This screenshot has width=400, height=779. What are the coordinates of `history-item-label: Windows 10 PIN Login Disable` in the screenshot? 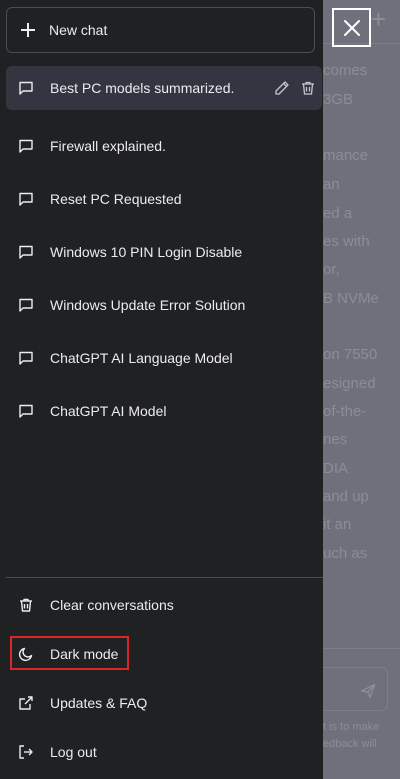 It's located at (146, 251).